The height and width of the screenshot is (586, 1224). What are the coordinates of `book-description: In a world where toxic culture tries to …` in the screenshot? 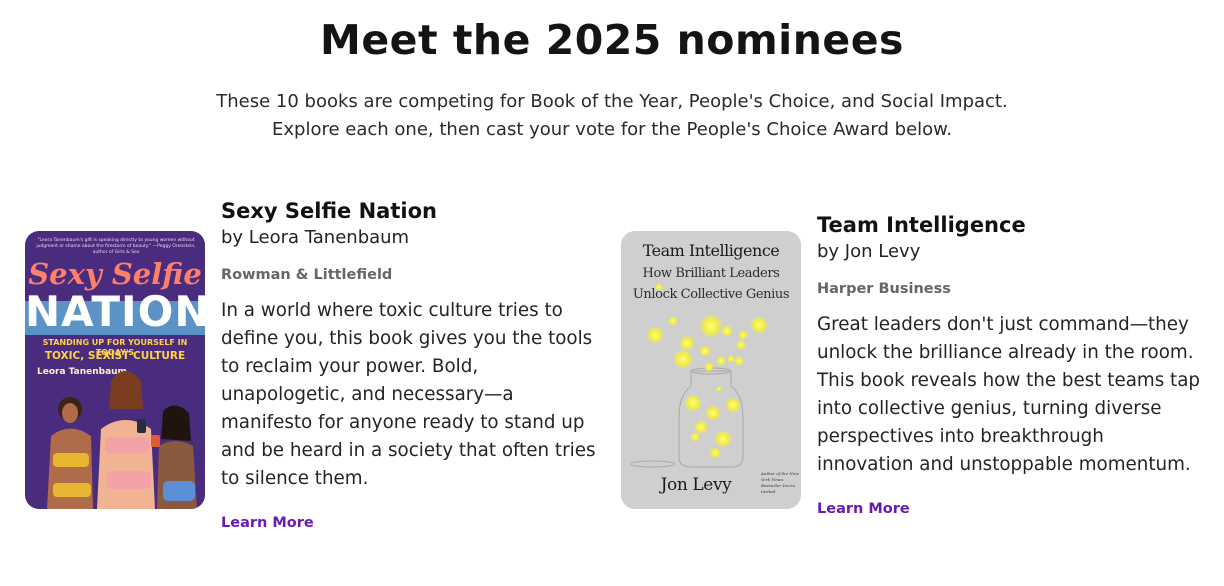 It's located at (408, 394).